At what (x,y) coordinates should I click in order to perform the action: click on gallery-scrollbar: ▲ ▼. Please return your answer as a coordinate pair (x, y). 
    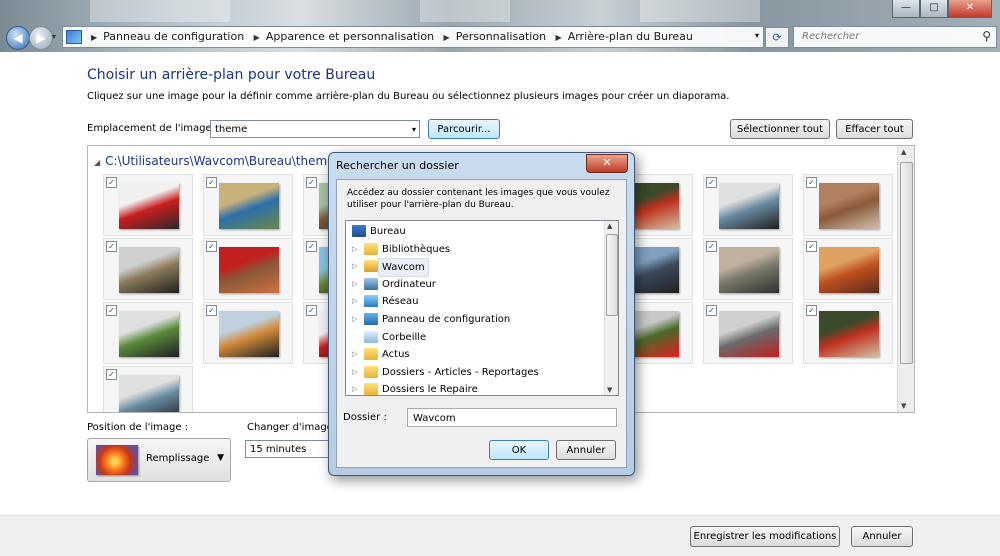
    Looking at the image, I should click on (905, 279).